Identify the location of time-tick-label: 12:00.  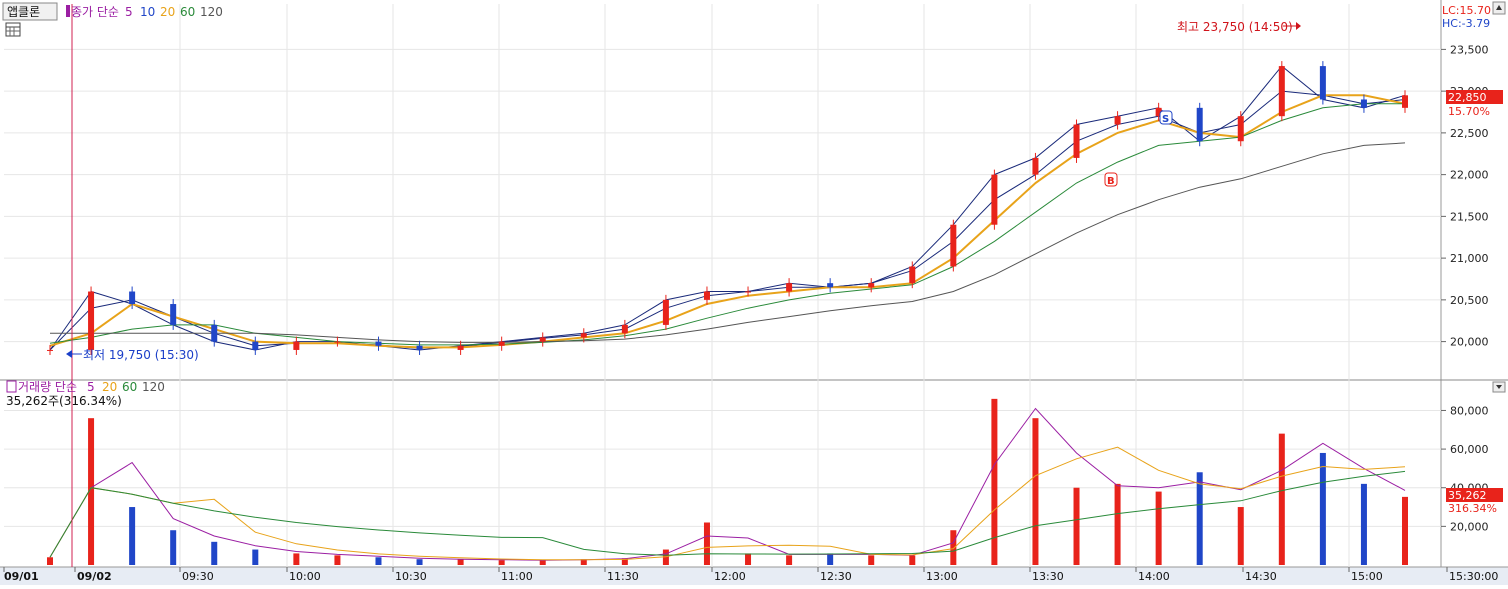
(730, 576).